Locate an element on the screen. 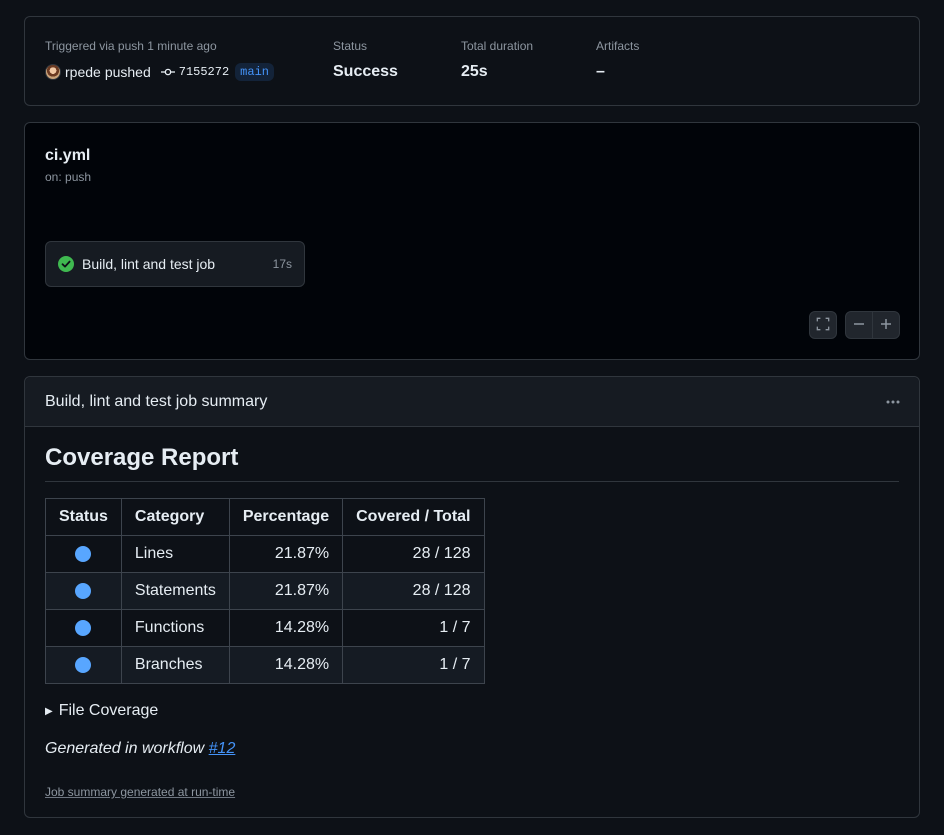 The width and height of the screenshot is (944, 835). job-summary-title: Build, lint and test job summary is located at coordinates (156, 401).